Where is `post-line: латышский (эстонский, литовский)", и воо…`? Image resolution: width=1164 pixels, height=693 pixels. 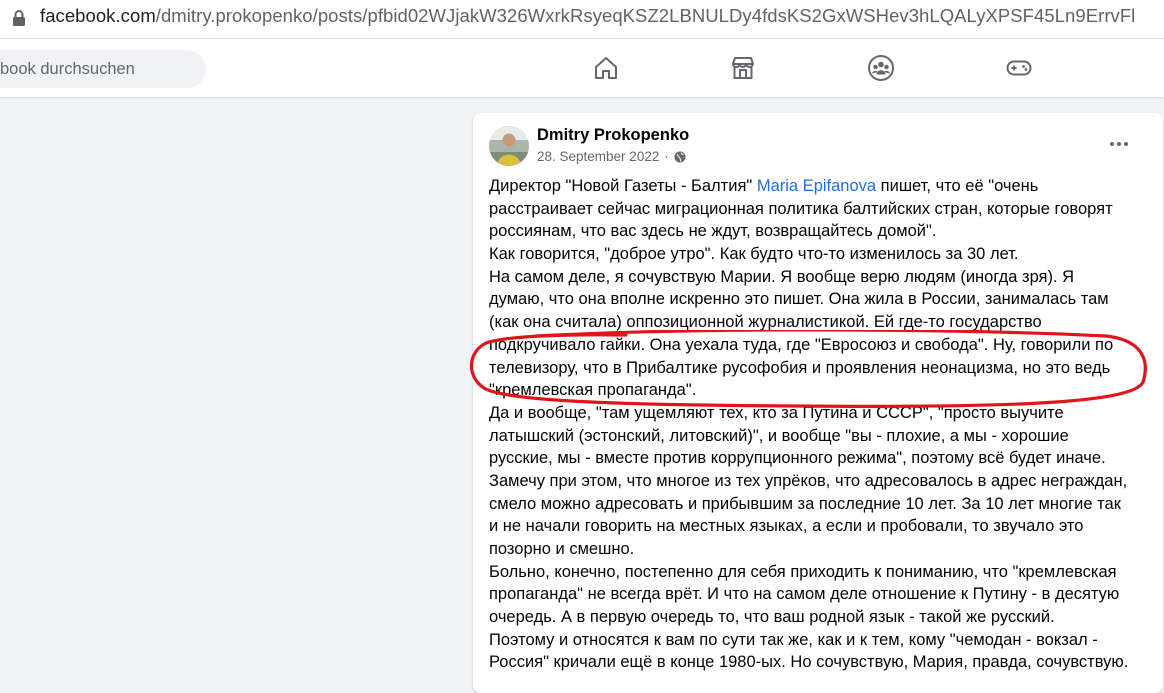
post-line: латышский (эстонский, литовский)", и воо… is located at coordinates (779, 435).